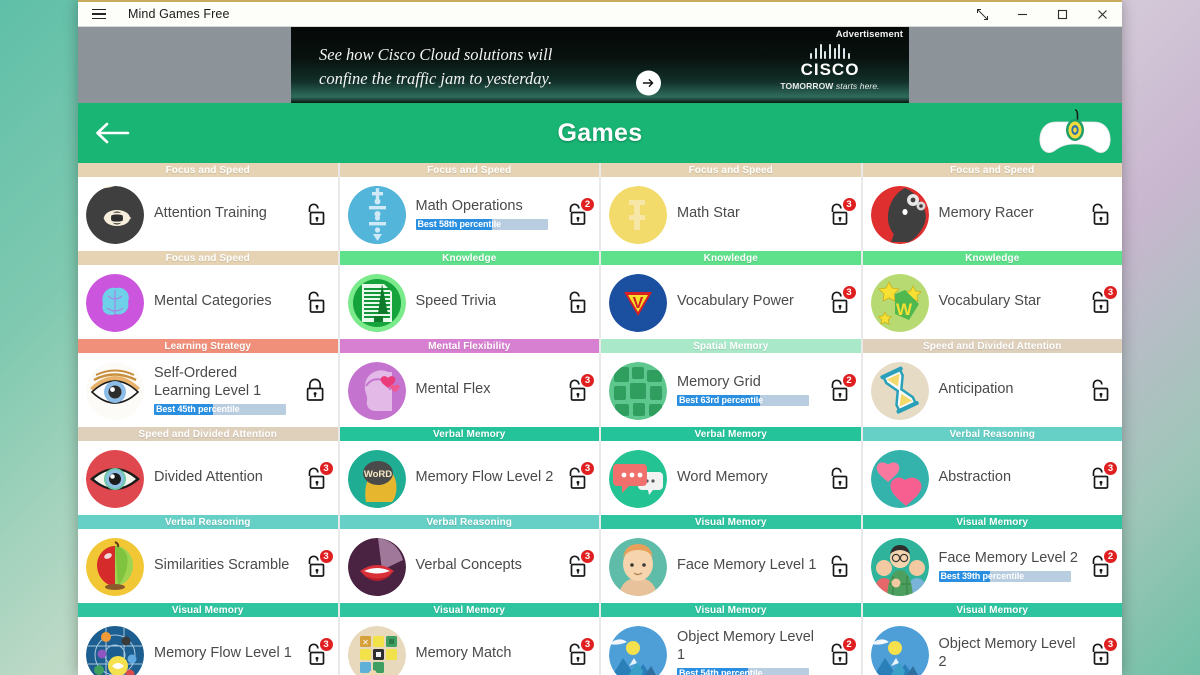 The width and height of the screenshot is (1200, 675). Describe the element at coordinates (222, 565) in the screenshot. I see `game-name: Similarities Scramble` at that location.